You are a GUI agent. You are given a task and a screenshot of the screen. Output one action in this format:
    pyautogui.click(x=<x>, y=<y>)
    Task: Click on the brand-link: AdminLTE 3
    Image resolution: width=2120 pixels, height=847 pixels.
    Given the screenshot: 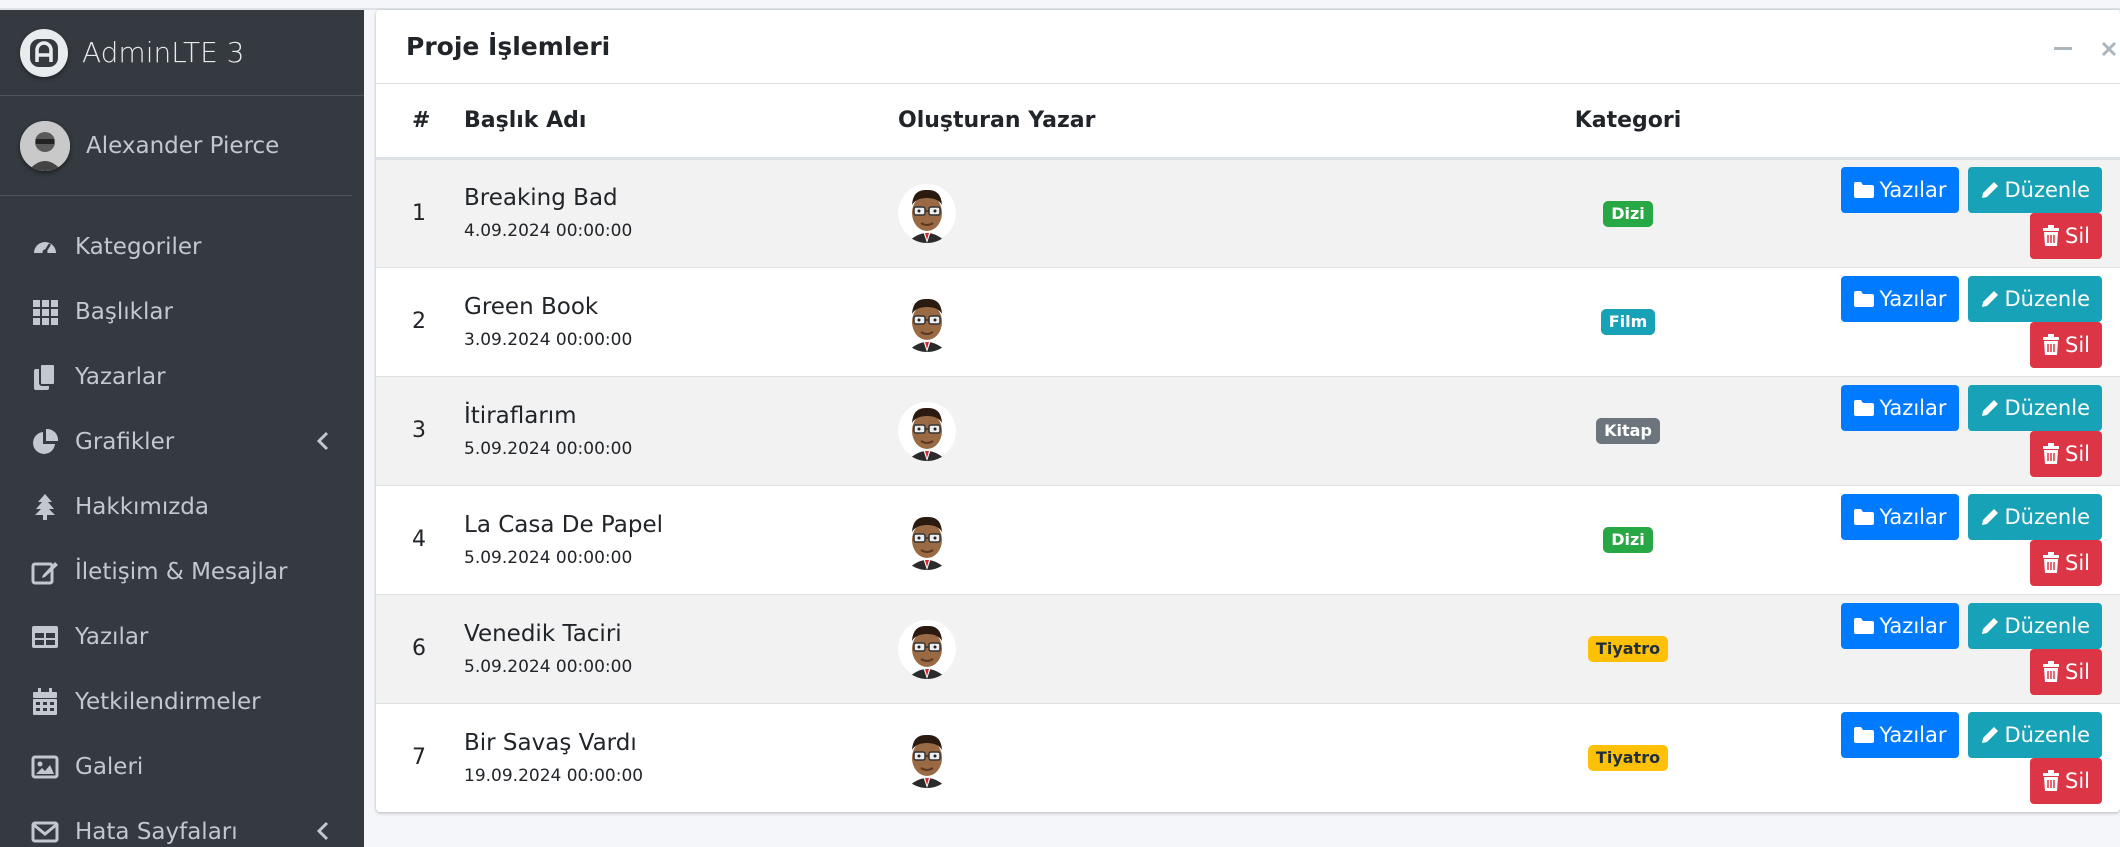 What is the action you would take?
    pyautogui.click(x=182, y=53)
    